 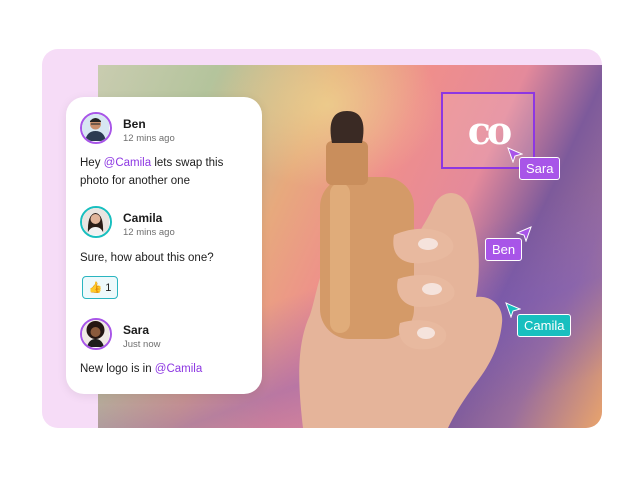 I want to click on author-name: Ben, so click(x=134, y=124).